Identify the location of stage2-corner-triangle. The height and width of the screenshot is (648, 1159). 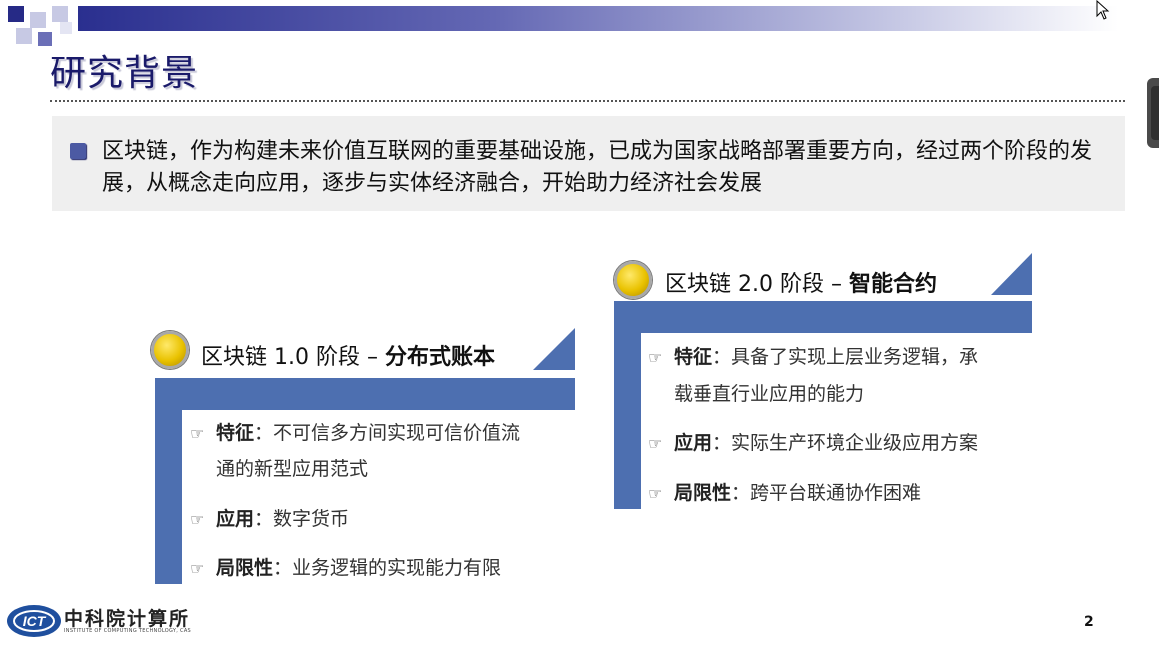
(1011, 274).